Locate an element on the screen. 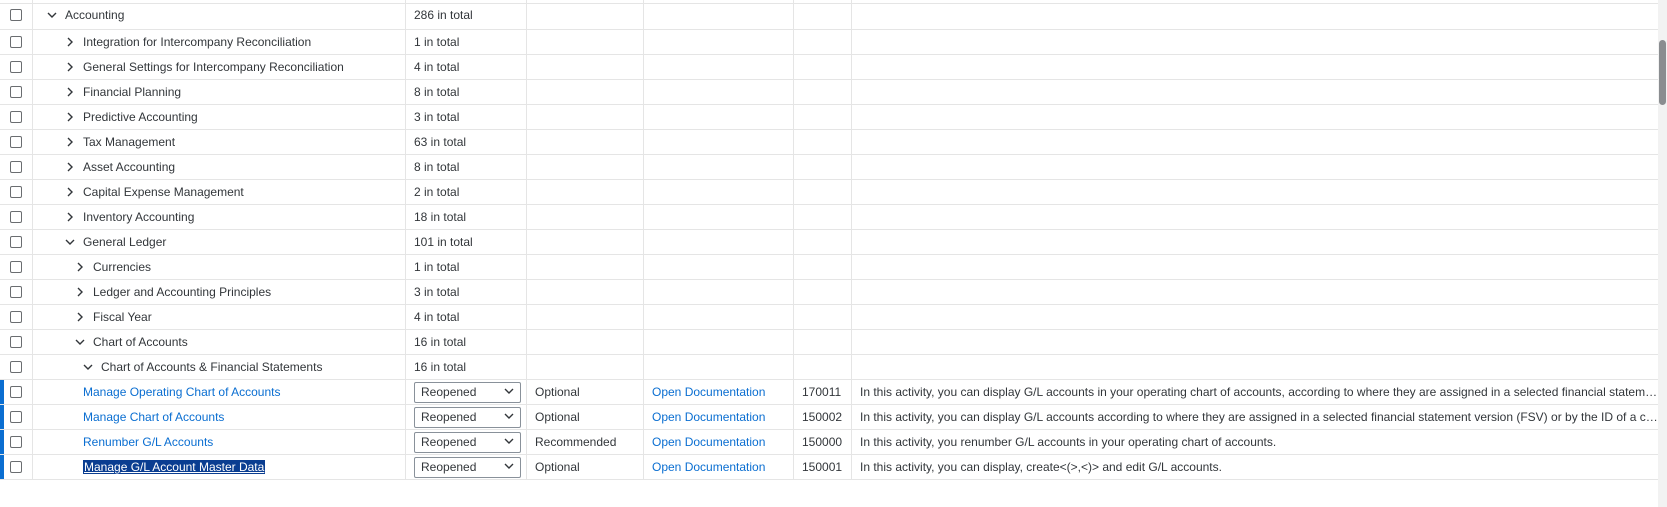 This screenshot has height=507, width=1667. tree-row: Fiscal Year 4 in total is located at coordinates (829, 317).